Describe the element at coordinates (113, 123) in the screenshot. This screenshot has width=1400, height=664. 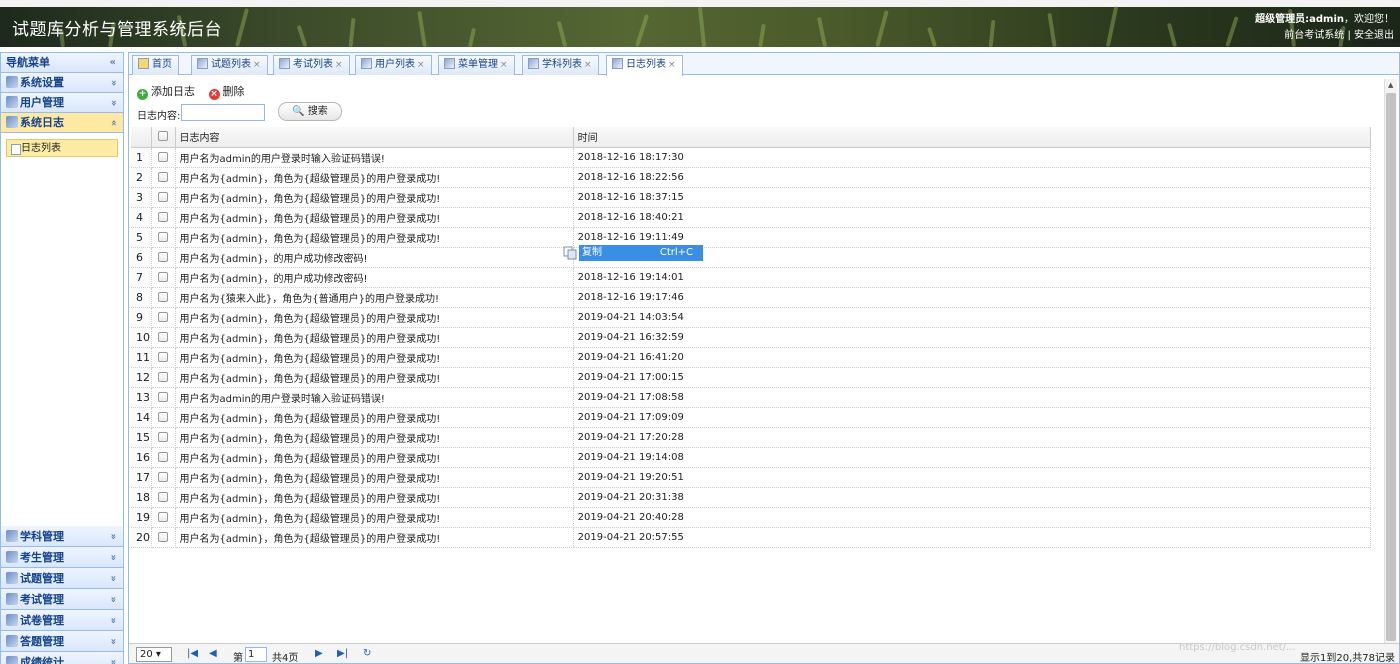
I see `collapse-icon: «` at that location.